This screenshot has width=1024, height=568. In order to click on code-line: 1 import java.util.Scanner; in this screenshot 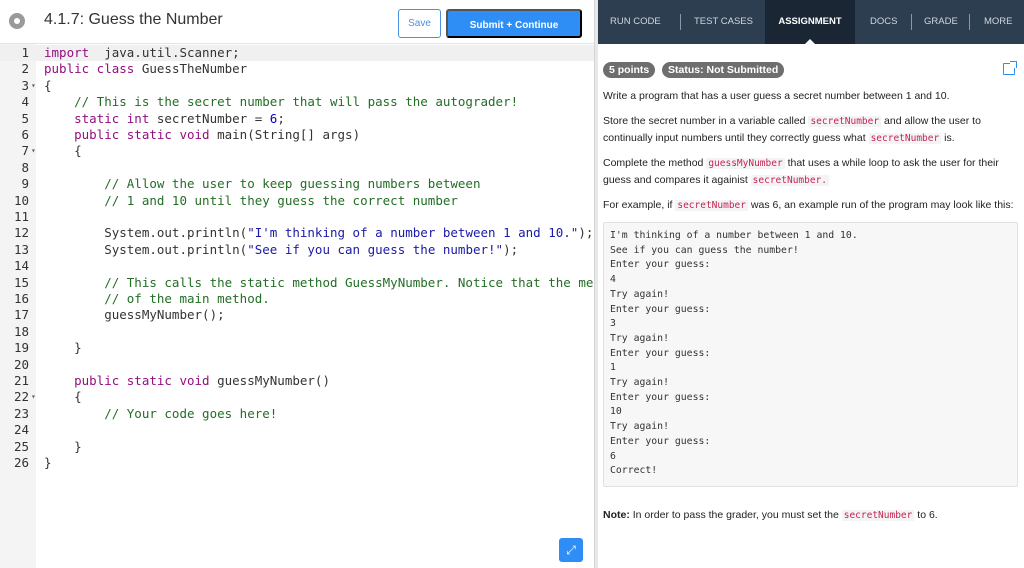, I will do `click(297, 53)`.